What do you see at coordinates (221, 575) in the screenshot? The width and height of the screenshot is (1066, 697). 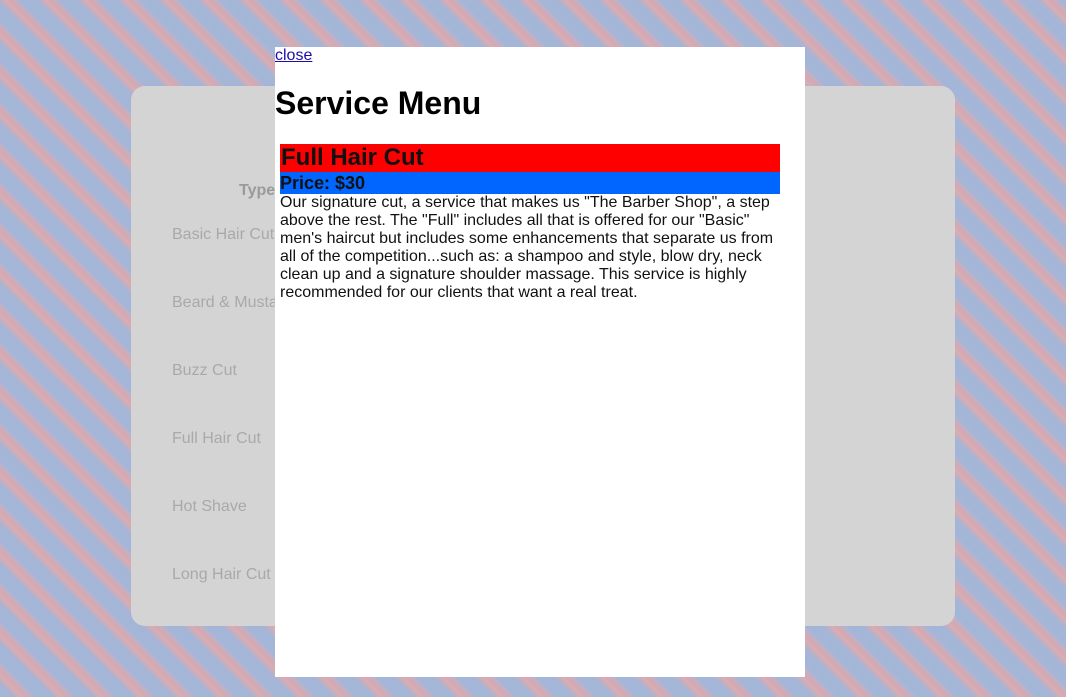 I see `service-item-long-hair-cut: Long Hair Cut` at bounding box center [221, 575].